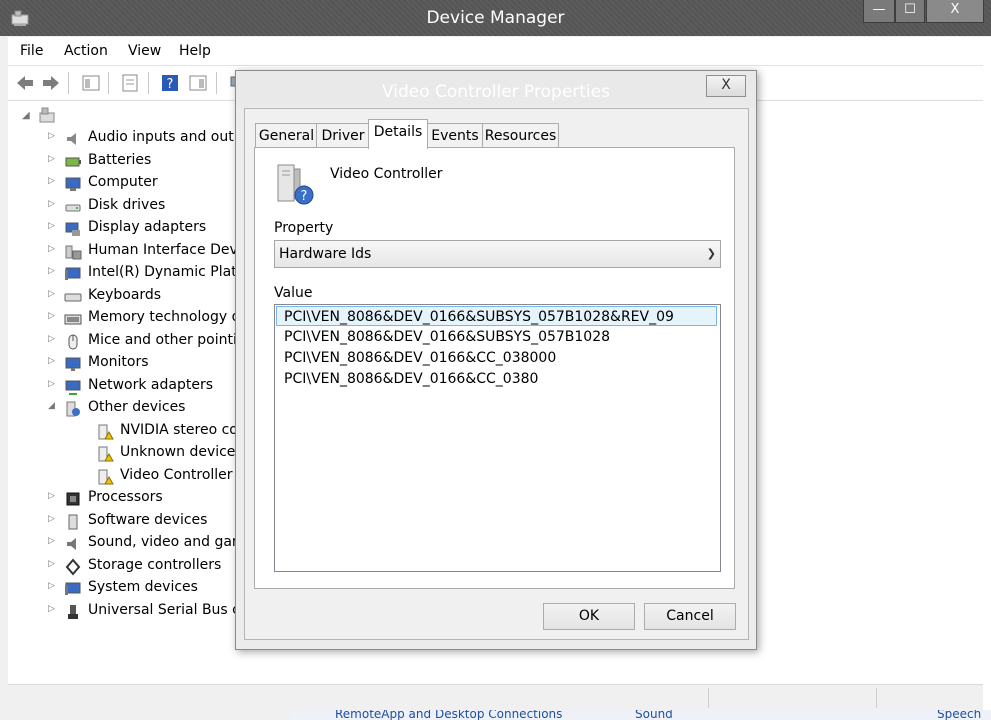 This screenshot has width=991, height=720. I want to click on window-title: Device Manager, so click(495, 18).